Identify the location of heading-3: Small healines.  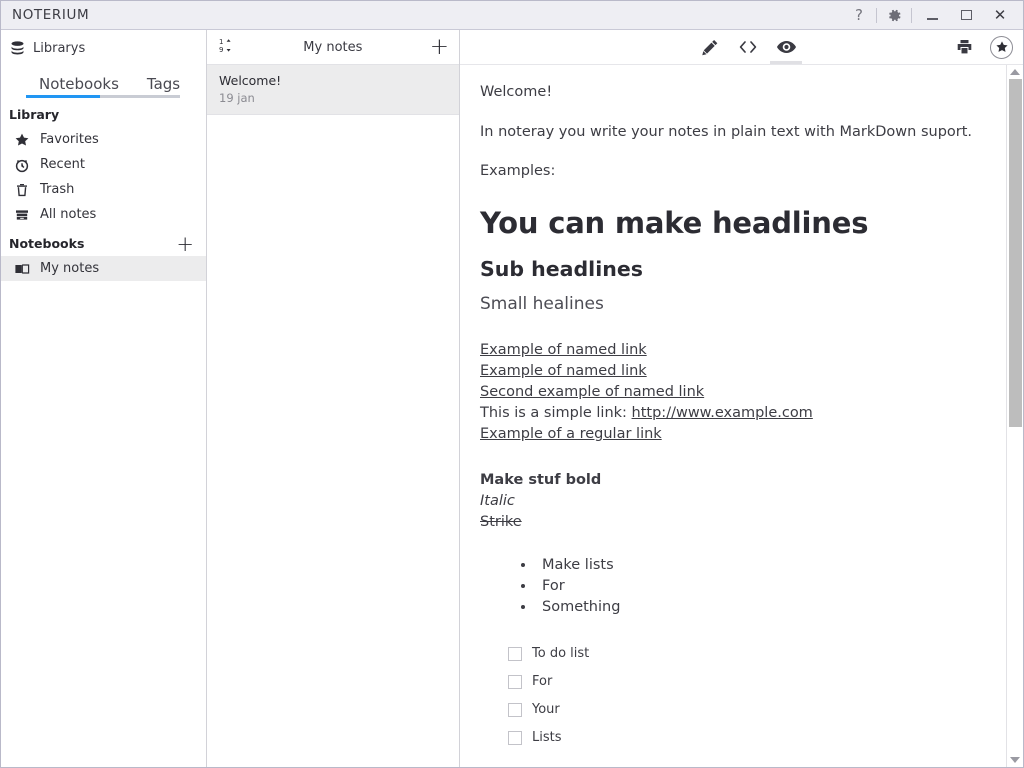
(542, 303).